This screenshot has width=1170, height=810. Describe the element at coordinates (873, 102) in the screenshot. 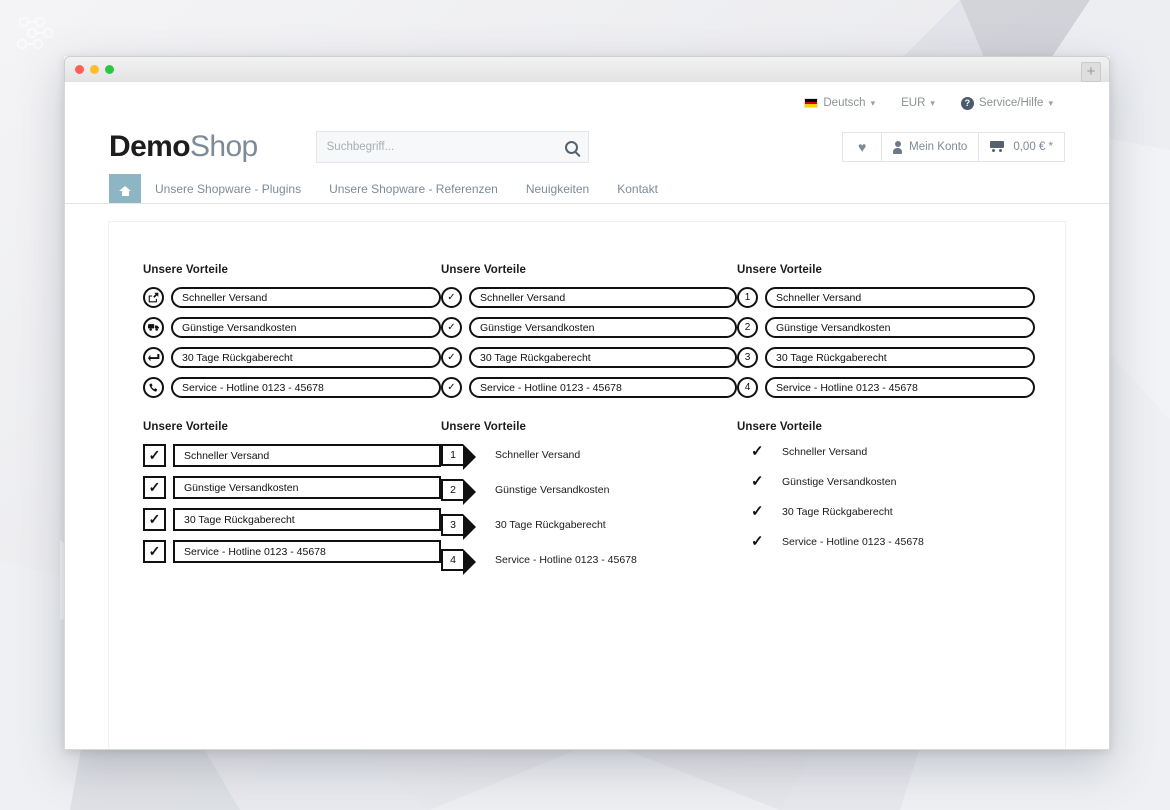

I see `chevron-down-icon: ▾` at that location.